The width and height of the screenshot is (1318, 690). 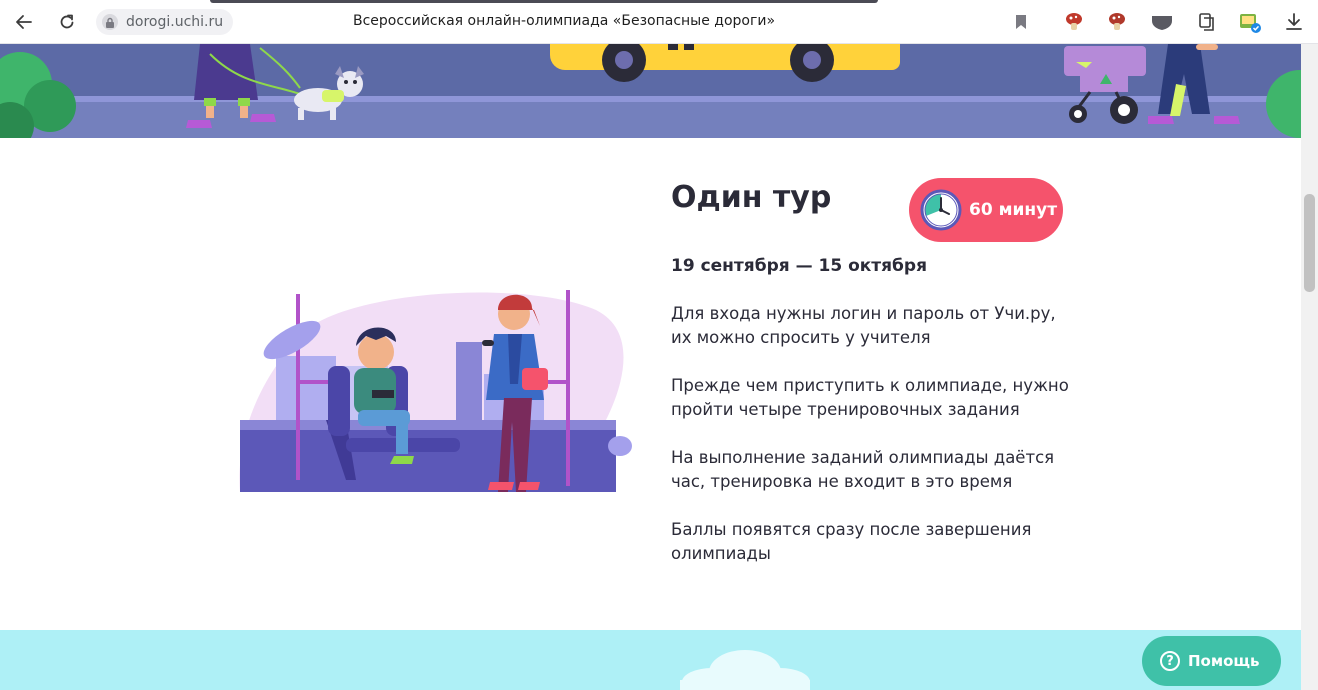 I want to click on question-icon: ?, so click(x=1170, y=661).